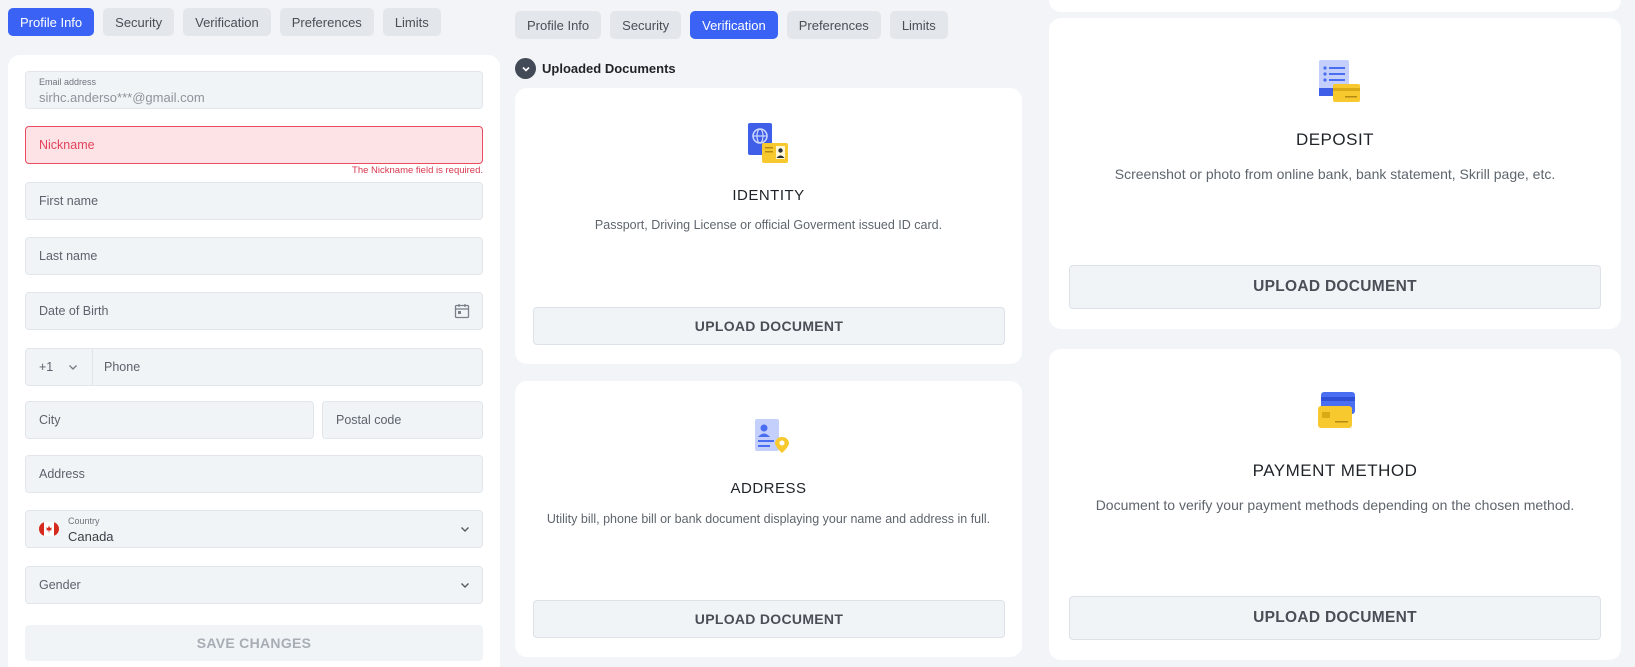 The width and height of the screenshot is (1635, 667). What do you see at coordinates (769, 326) in the screenshot?
I see `identity-upload-button: UPLOAD DOCUMENT` at bounding box center [769, 326].